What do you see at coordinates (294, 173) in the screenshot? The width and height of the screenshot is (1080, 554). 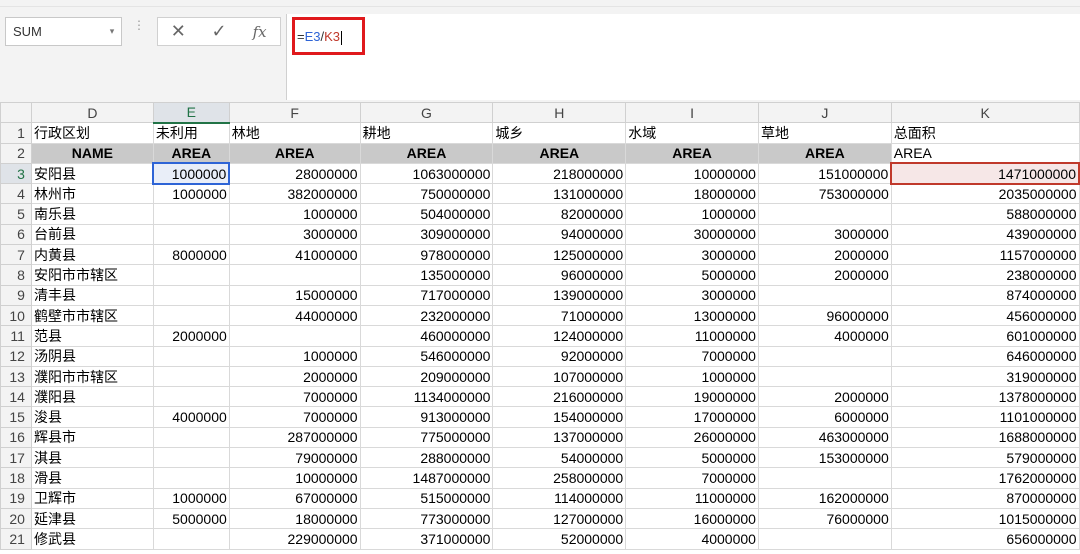 I see `cell-f3: 28000000` at bounding box center [294, 173].